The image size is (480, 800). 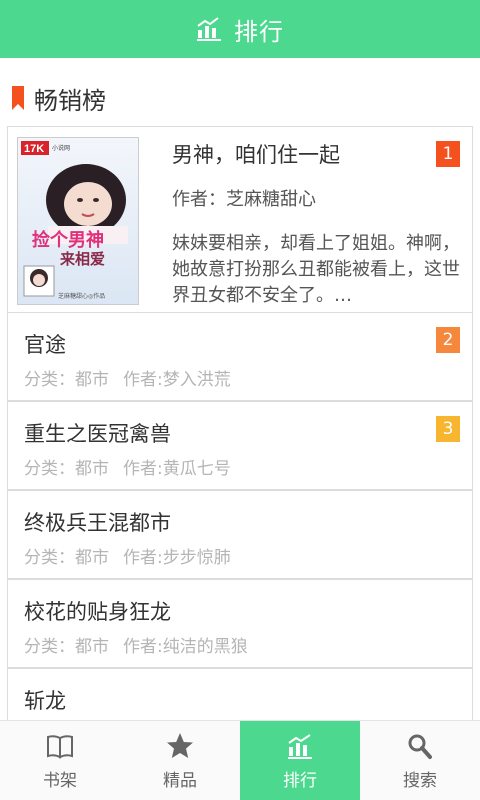 What do you see at coordinates (240, 694) in the screenshot?
I see `book-row: 斩龙` at bounding box center [240, 694].